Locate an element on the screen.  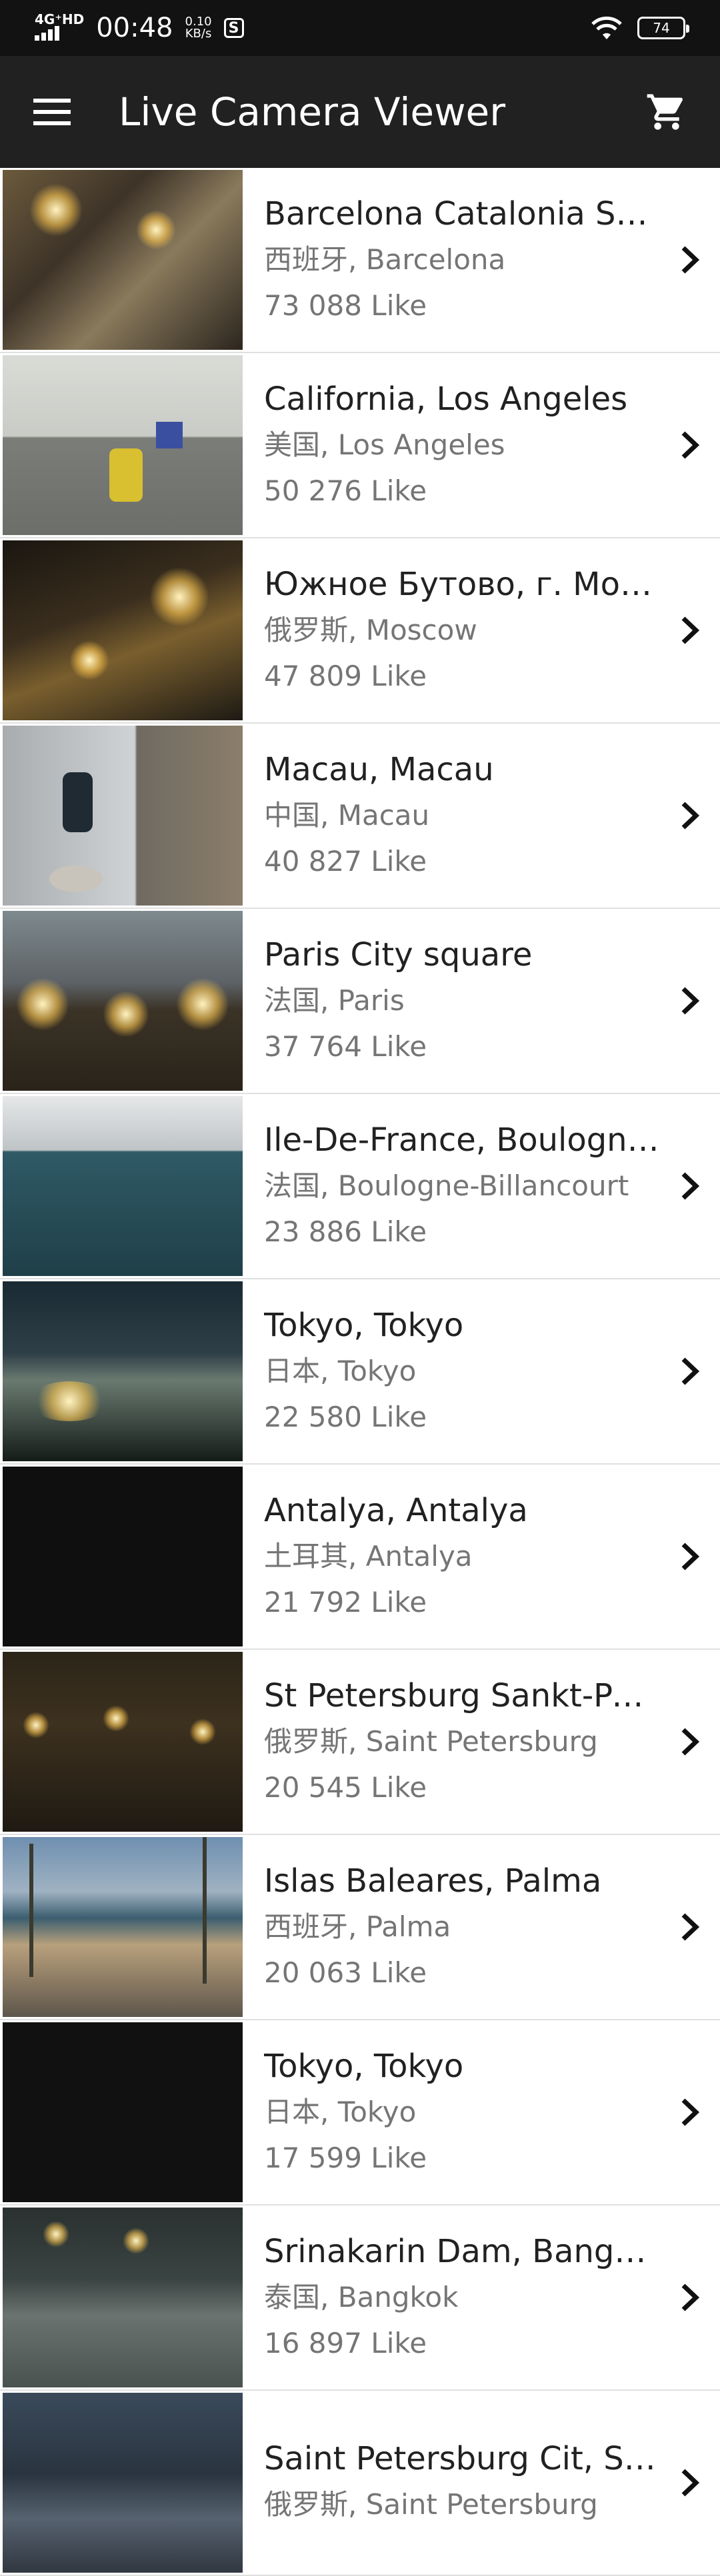
camera-name: Tokyo, Tokyo is located at coordinates (364, 2067).